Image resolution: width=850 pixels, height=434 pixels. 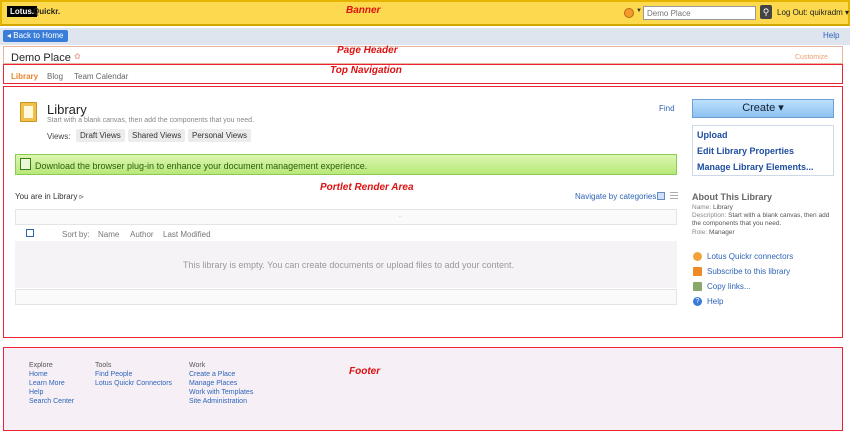 What do you see at coordinates (423, 74) in the screenshot?
I see `top-navigation` at bounding box center [423, 74].